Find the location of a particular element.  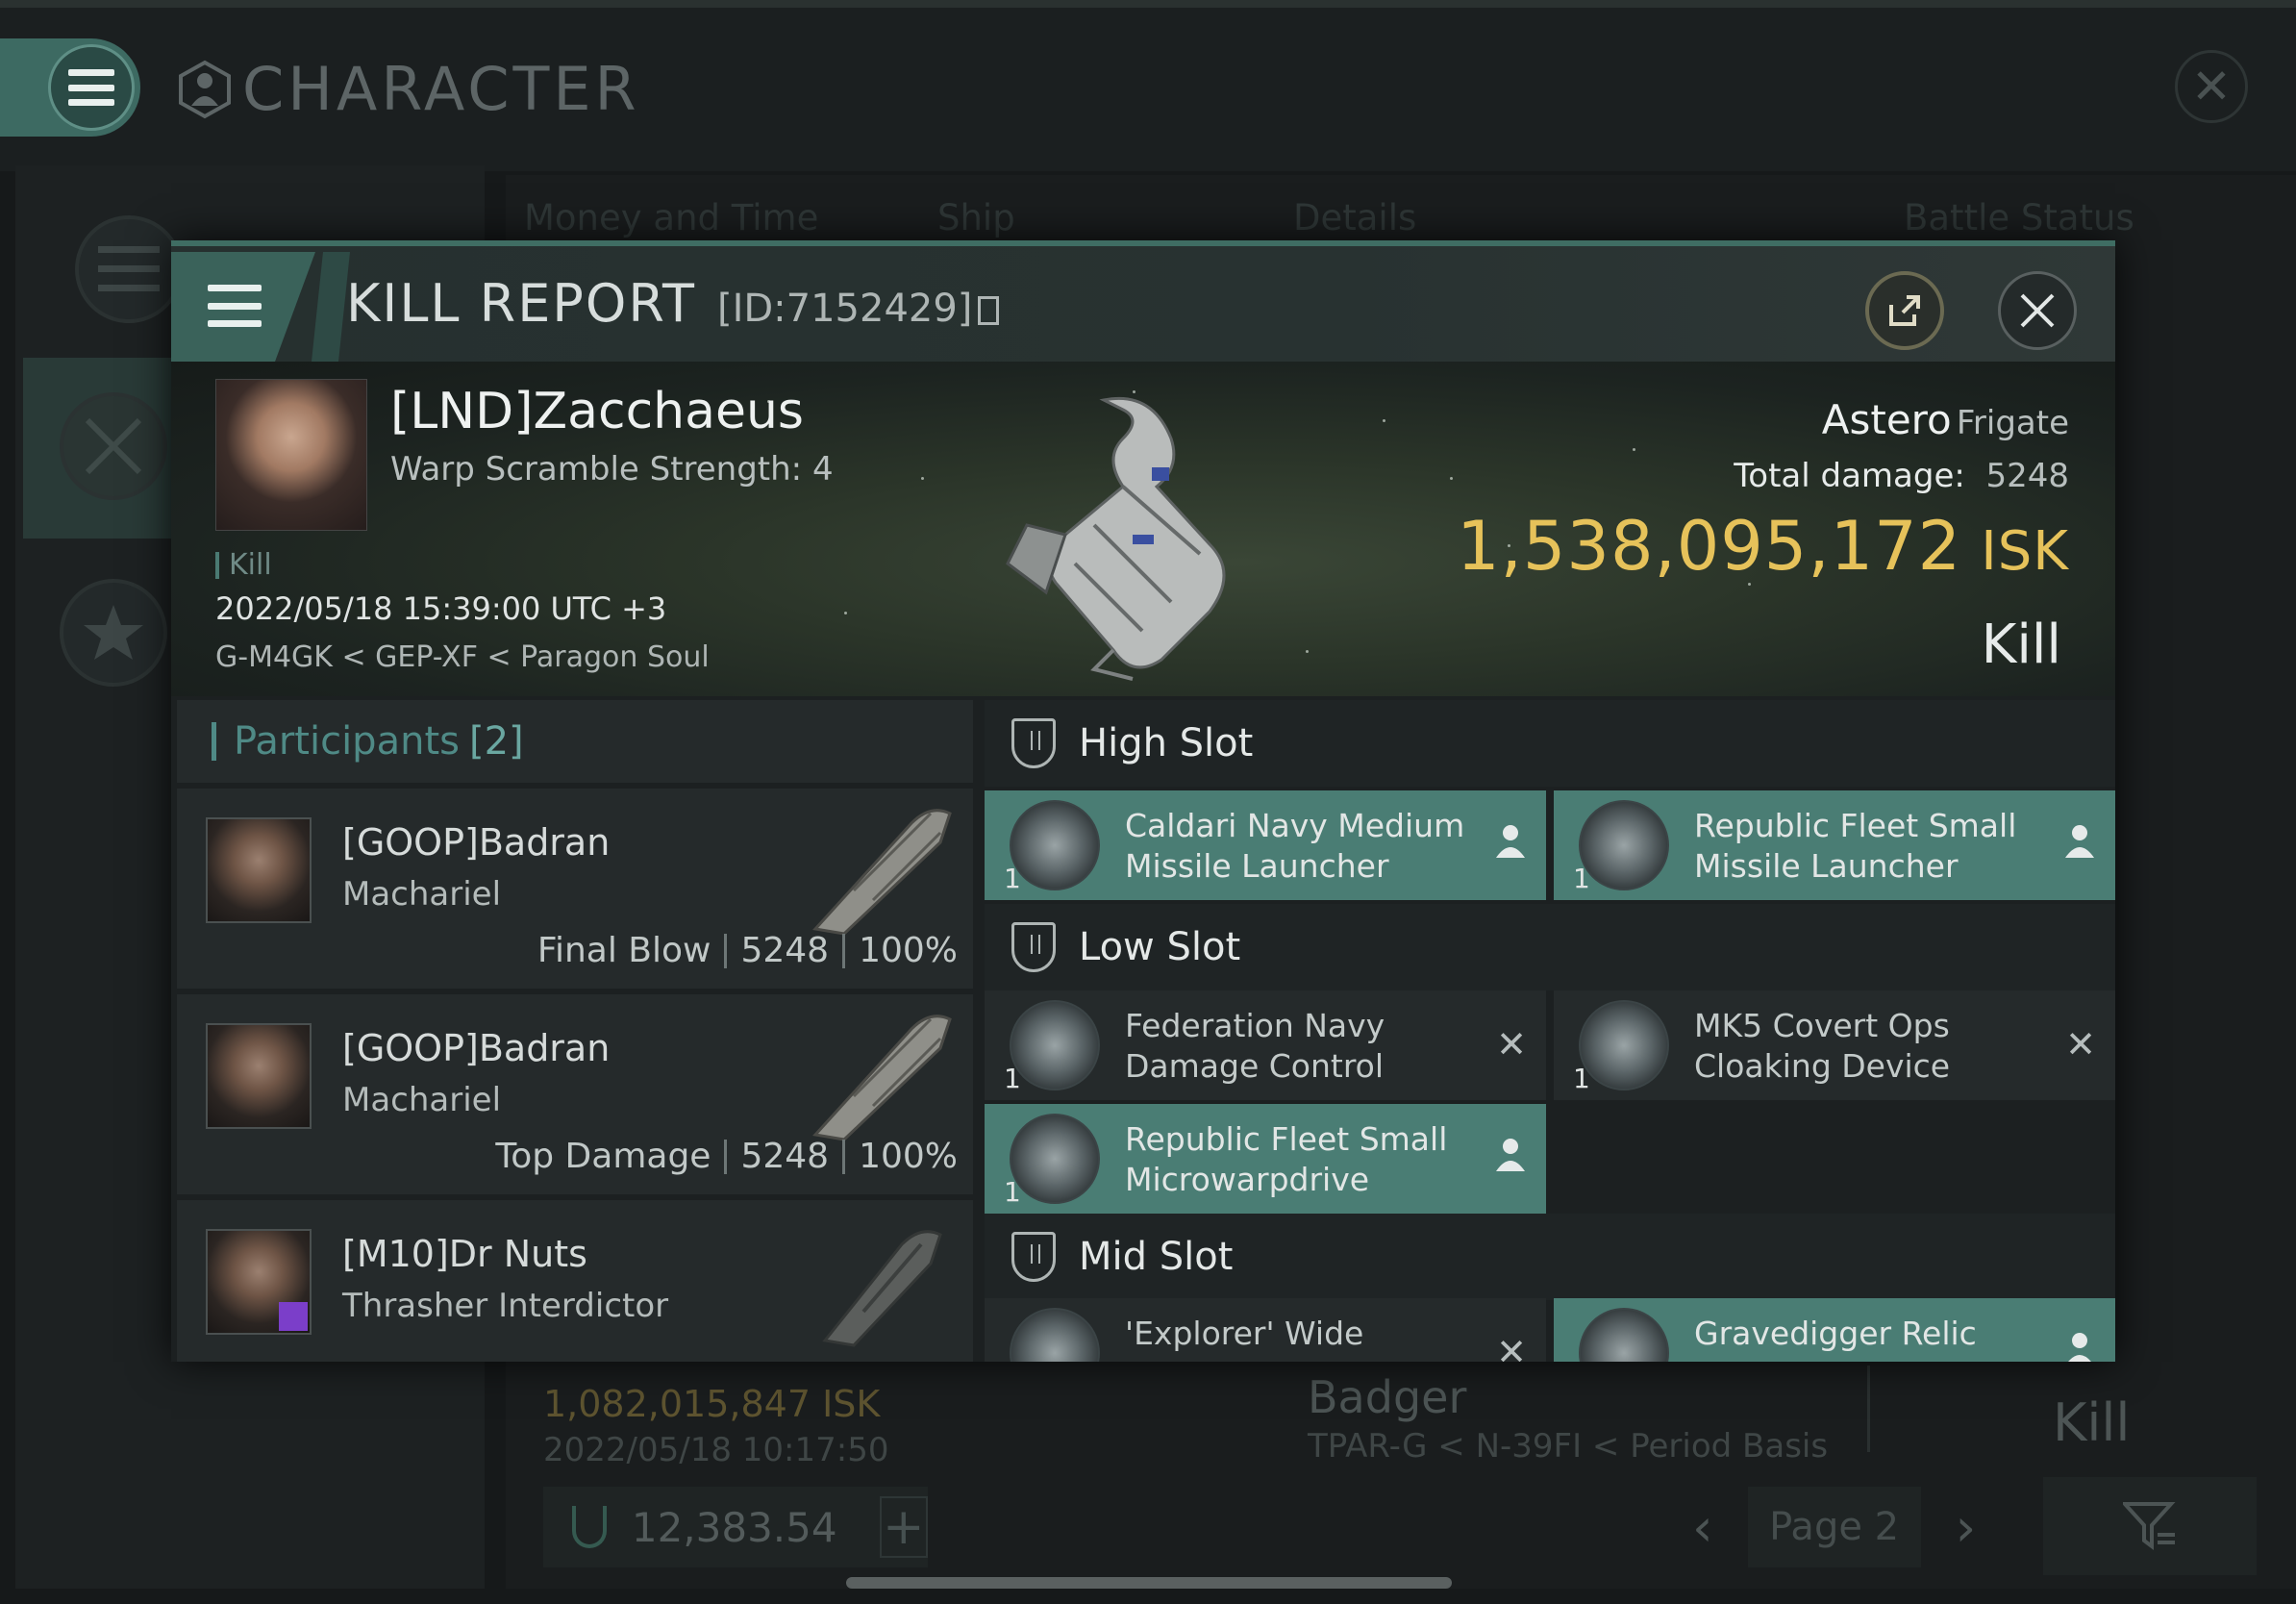

combat-log-button is located at coordinates (113, 446).